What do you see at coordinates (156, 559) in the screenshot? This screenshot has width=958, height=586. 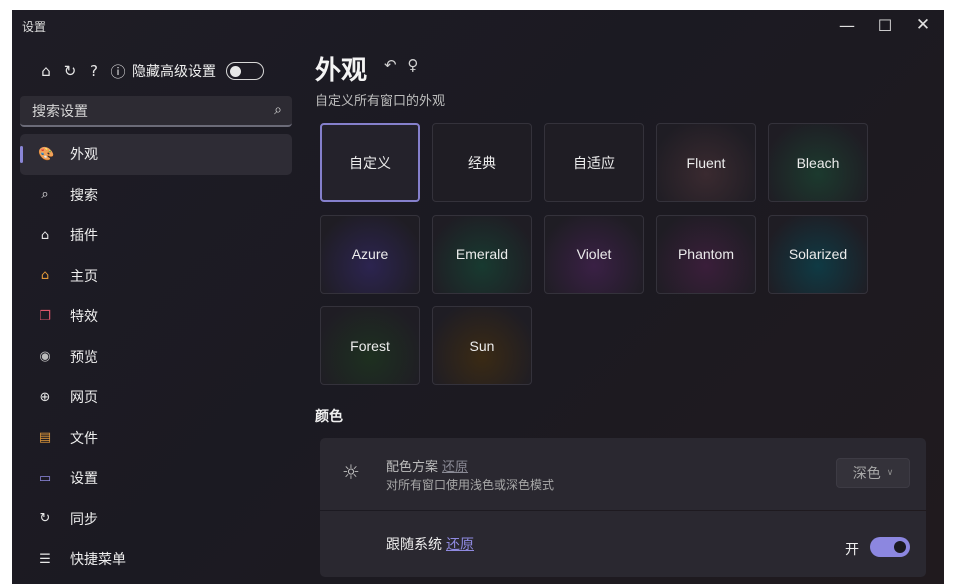 I see `sidebar-item-10: ☰ 快捷菜单` at bounding box center [156, 559].